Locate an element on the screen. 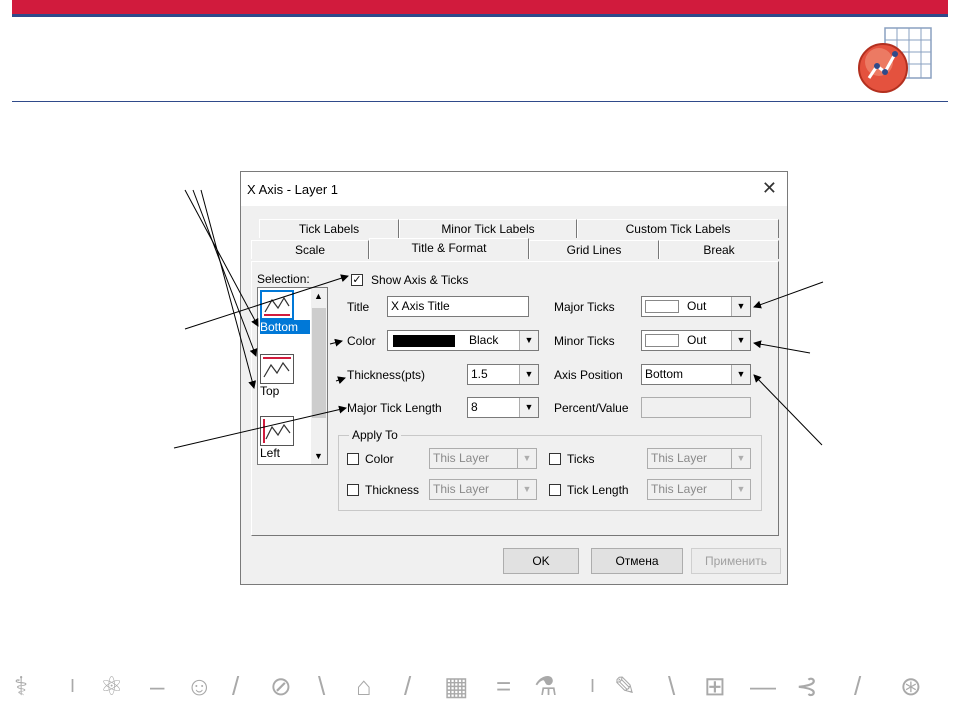  lightbulb-head-icon: ☺ is located at coordinates (199, 686).